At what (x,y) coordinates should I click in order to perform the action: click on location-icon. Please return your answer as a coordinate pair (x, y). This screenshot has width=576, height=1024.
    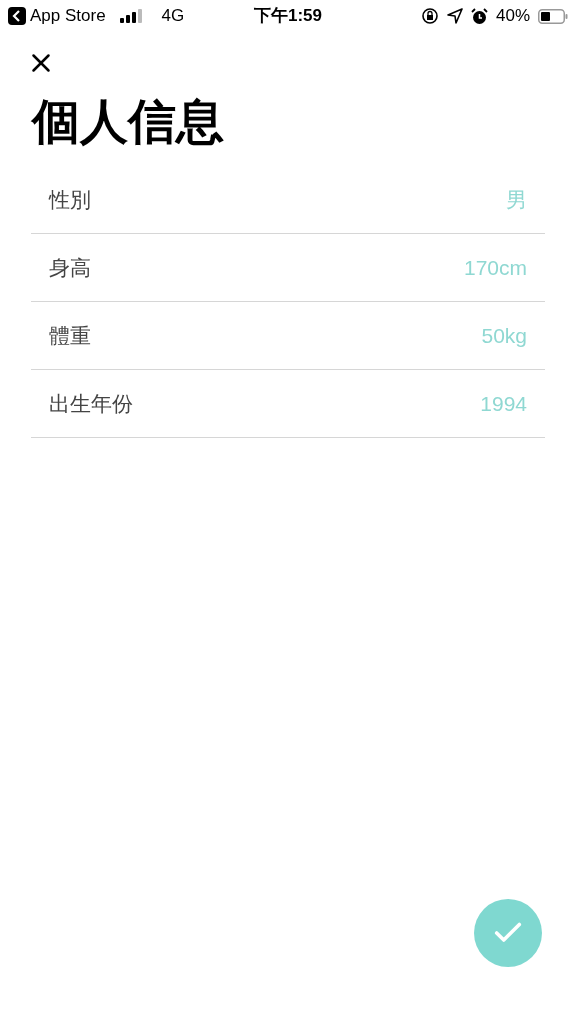
    Looking at the image, I should click on (454, 16).